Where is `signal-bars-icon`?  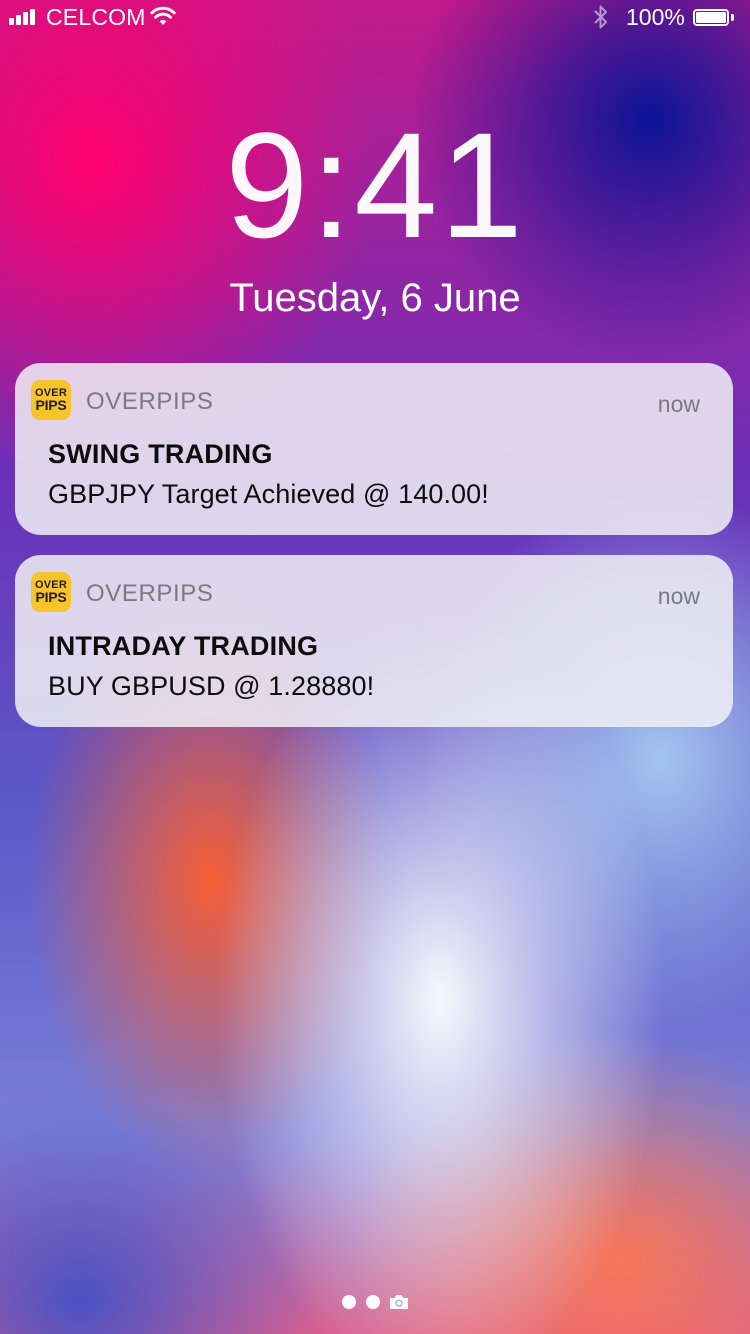
signal-bars-icon is located at coordinates (24, 17).